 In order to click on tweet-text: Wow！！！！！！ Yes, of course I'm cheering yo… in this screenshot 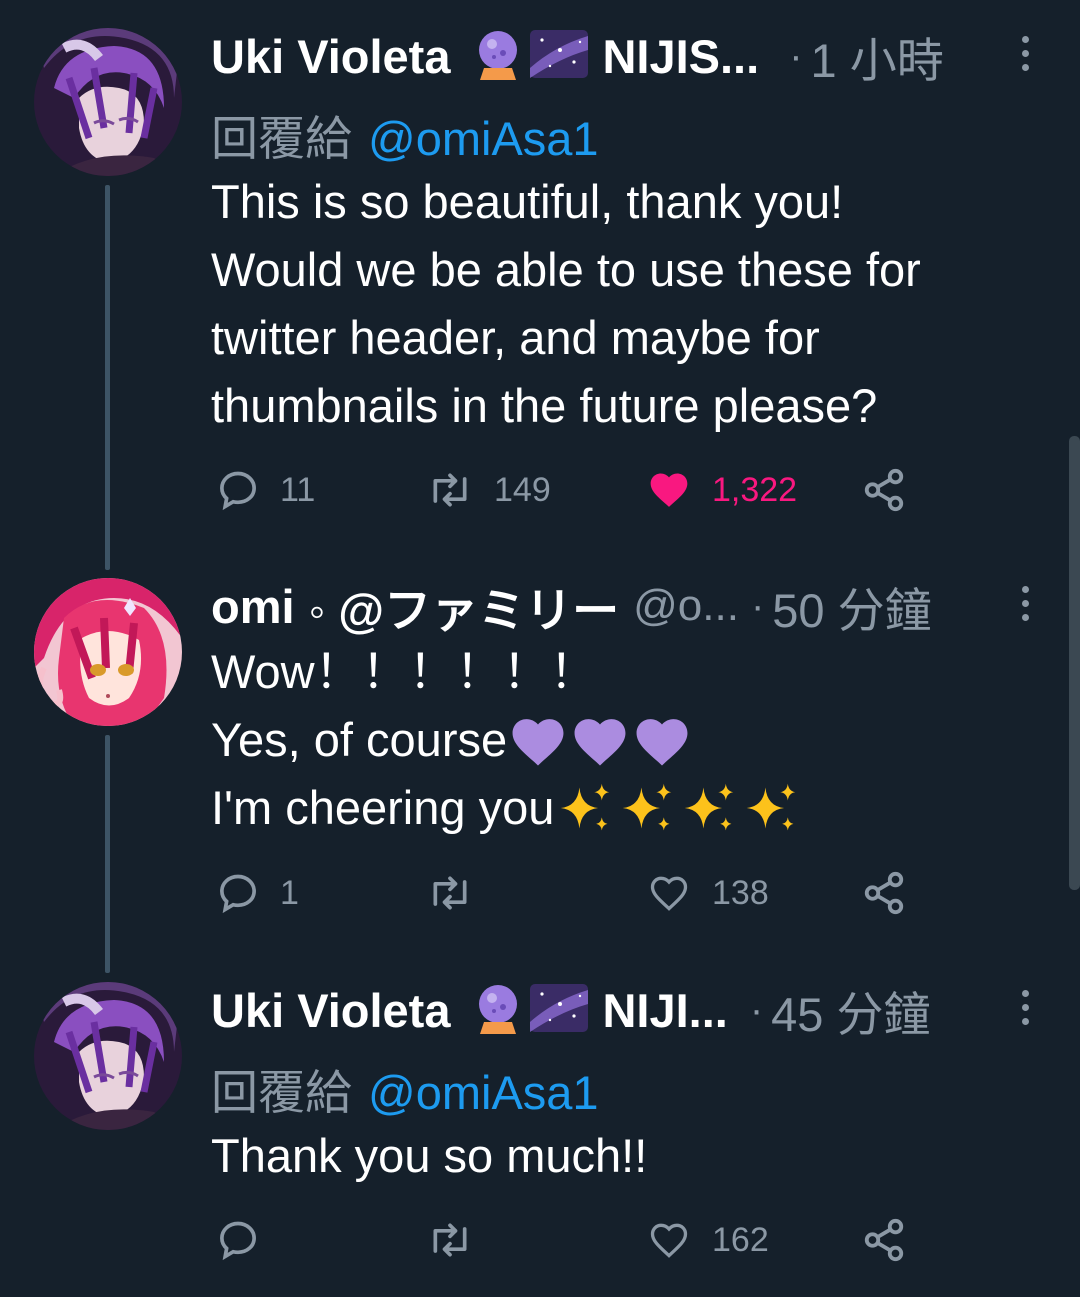, I will do `click(506, 740)`.